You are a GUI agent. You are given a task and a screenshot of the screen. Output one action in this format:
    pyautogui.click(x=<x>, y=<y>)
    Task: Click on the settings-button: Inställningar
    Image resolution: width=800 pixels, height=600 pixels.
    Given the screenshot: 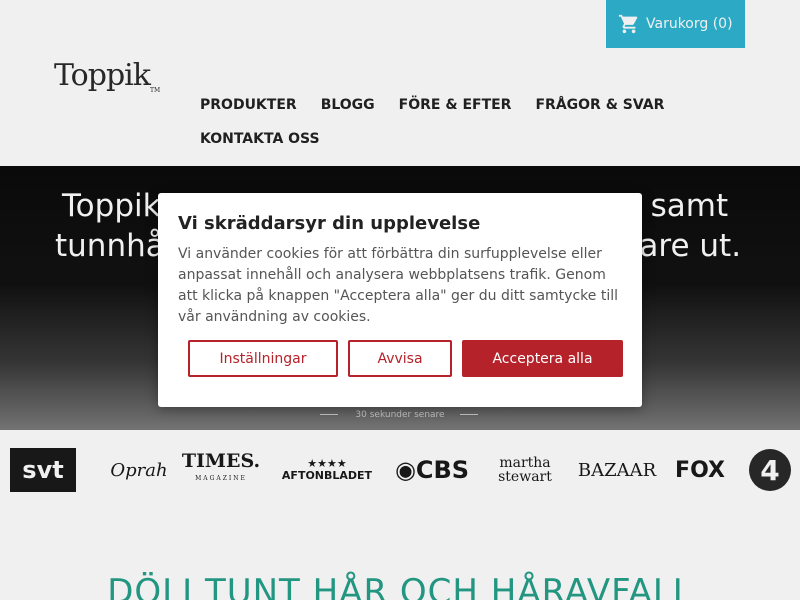 What is the action you would take?
    pyautogui.click(x=263, y=358)
    